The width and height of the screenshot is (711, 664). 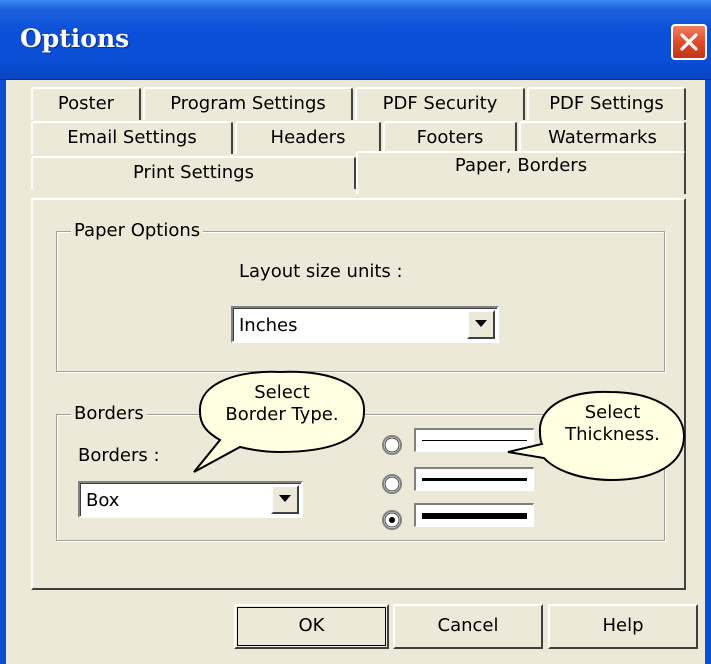 I want to click on thickness-thin-radio, so click(x=392, y=445).